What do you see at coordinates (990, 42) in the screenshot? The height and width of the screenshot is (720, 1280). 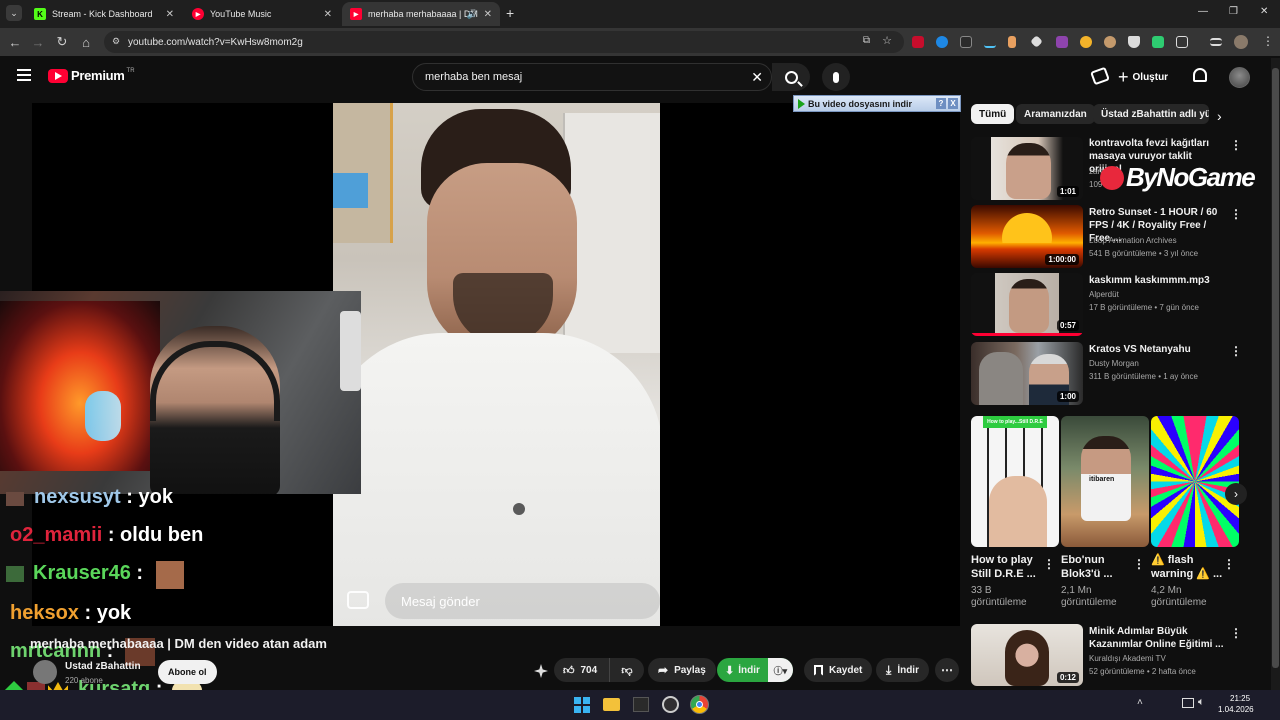 I see `extension-underscore-icon` at bounding box center [990, 42].